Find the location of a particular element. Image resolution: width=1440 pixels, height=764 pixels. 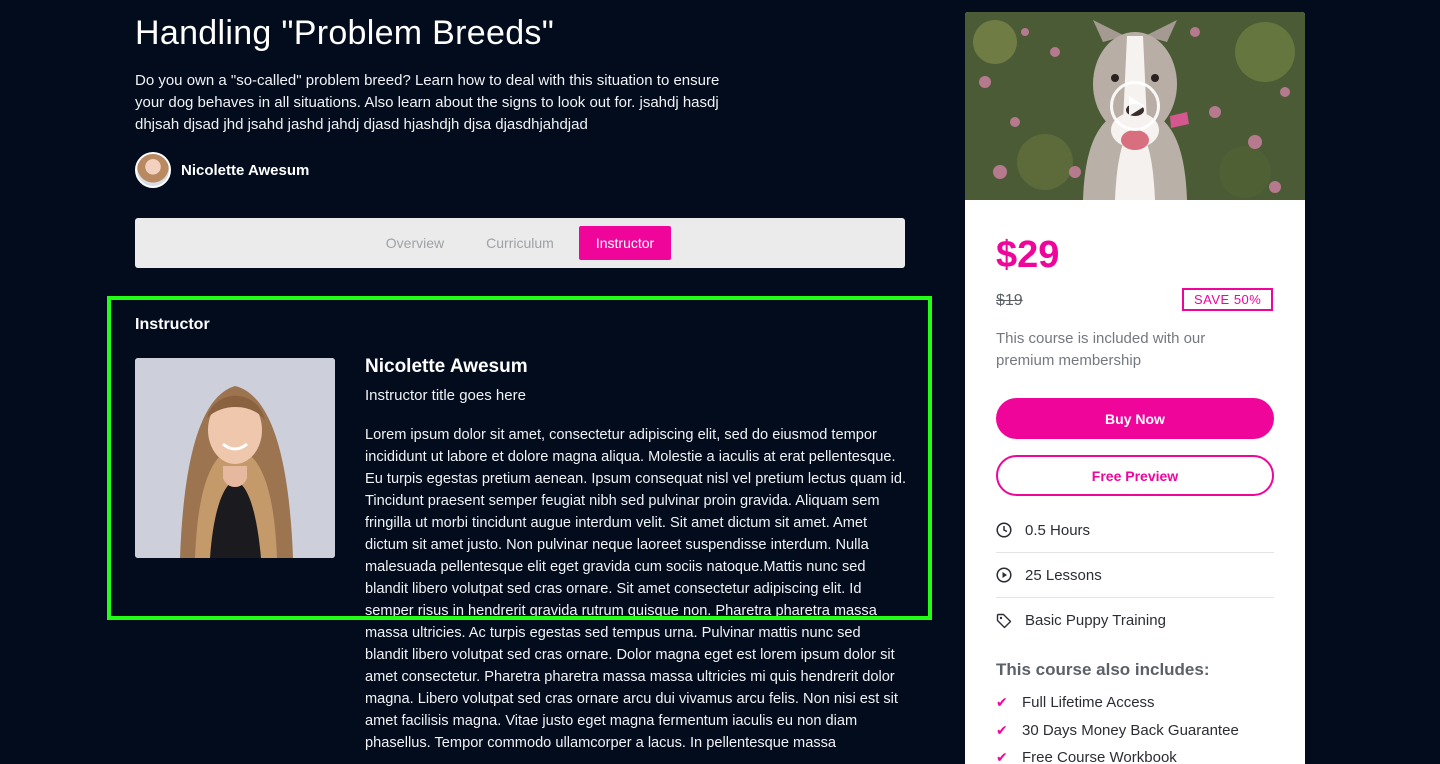

buy-now-button: Buy Now is located at coordinates (1135, 418).